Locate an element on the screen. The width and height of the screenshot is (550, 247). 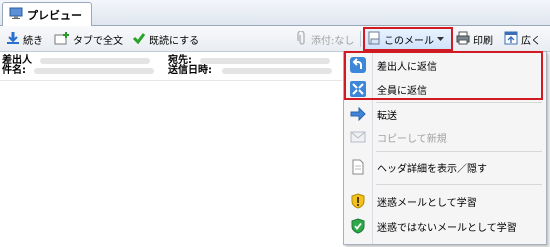
this-mail-menu-button: このメール is located at coordinates (405, 39).